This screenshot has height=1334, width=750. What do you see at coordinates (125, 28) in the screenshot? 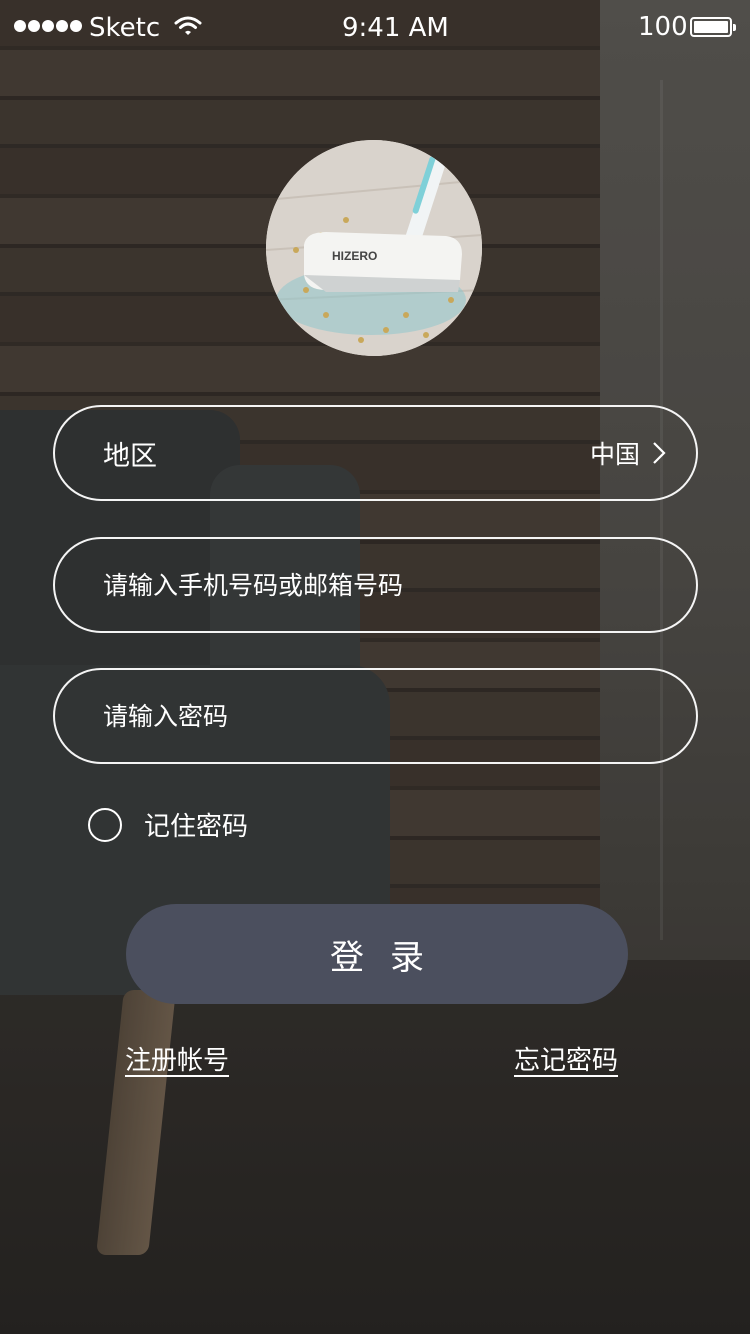
I see `carrier-name: Sketc` at bounding box center [125, 28].